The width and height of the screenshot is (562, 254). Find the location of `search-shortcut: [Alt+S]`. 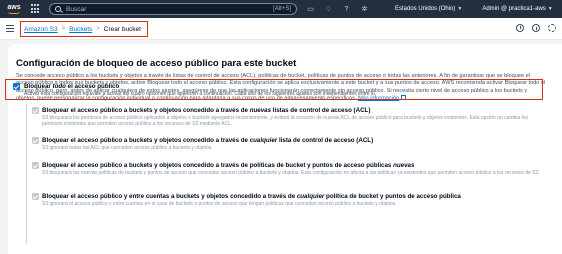

search-shortcut: [Alt+S] is located at coordinates (282, 9).